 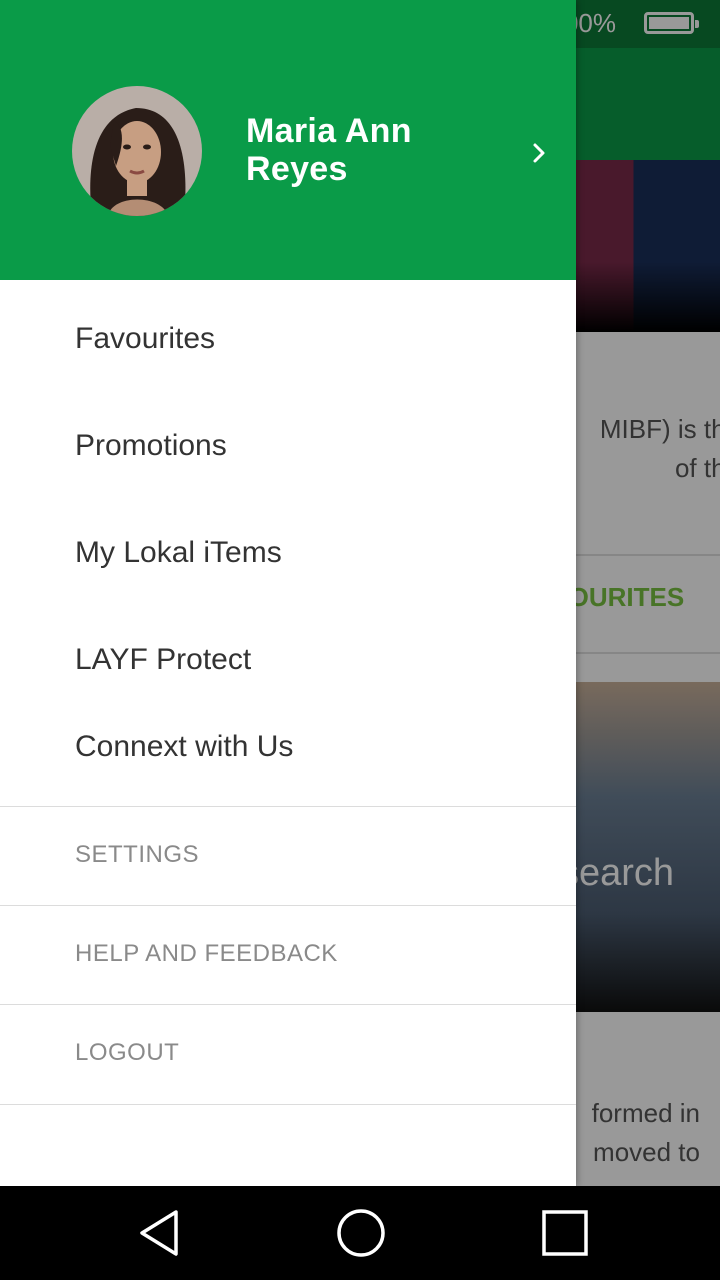 I want to click on chevron-right-icon, so click(x=540, y=153).